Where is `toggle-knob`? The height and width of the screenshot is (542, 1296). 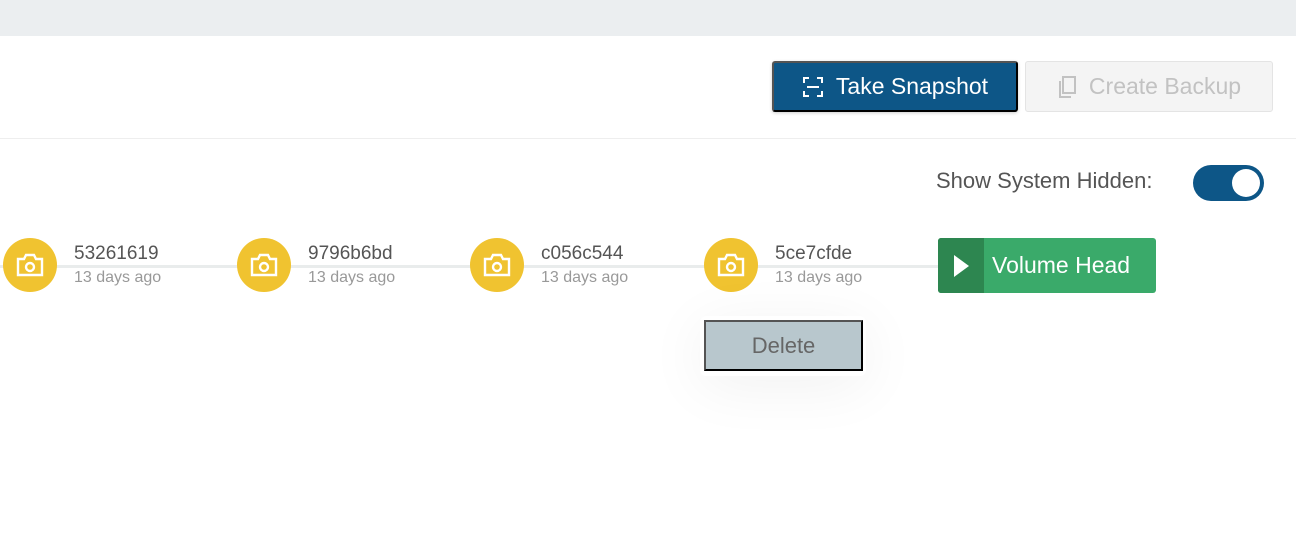 toggle-knob is located at coordinates (1246, 183).